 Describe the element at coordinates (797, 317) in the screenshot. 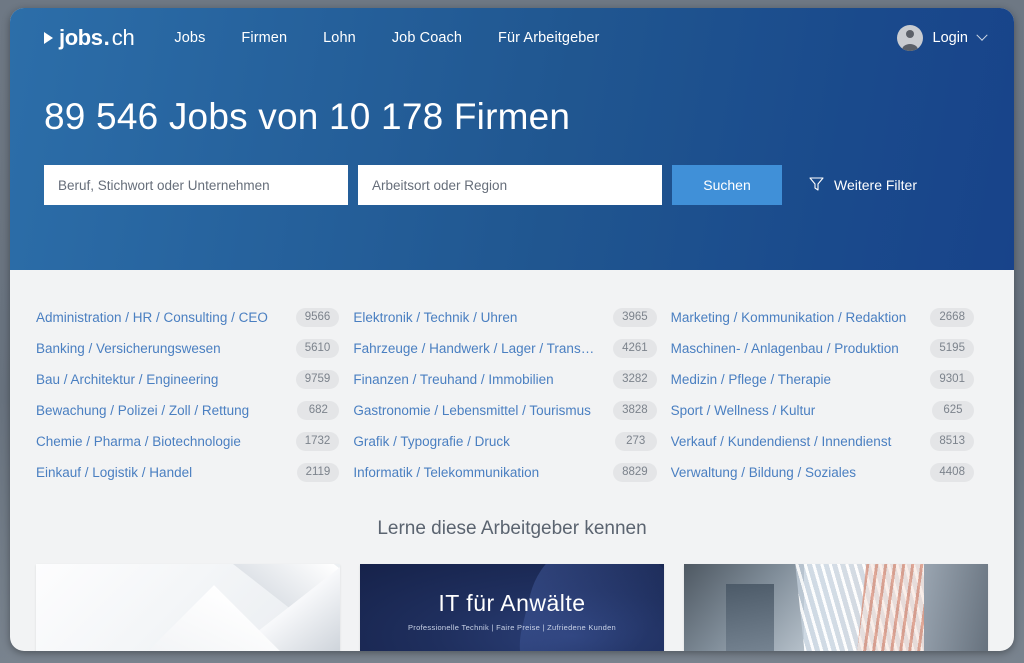

I see `category-label: Marketing / Kommunikation / Redaktion` at that location.